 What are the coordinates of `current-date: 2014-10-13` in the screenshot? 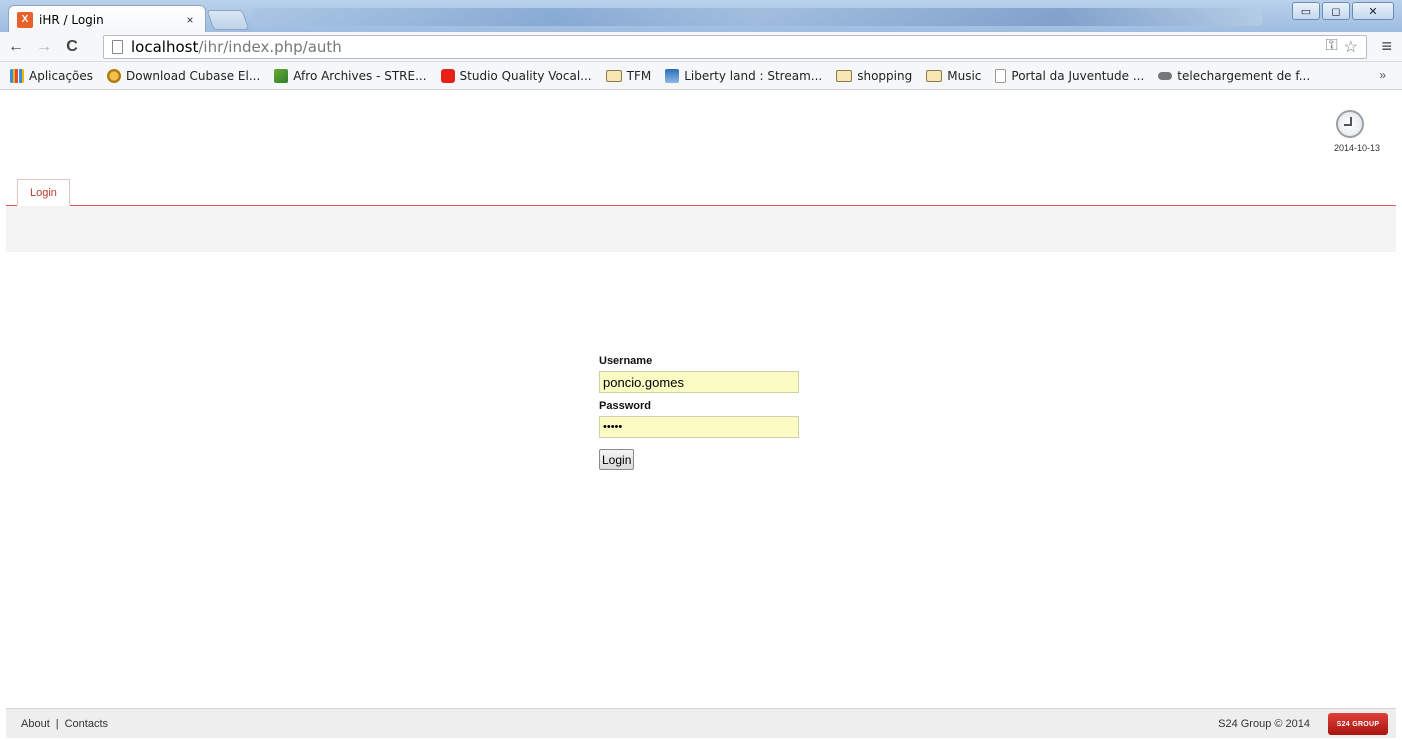 It's located at (1356, 148).